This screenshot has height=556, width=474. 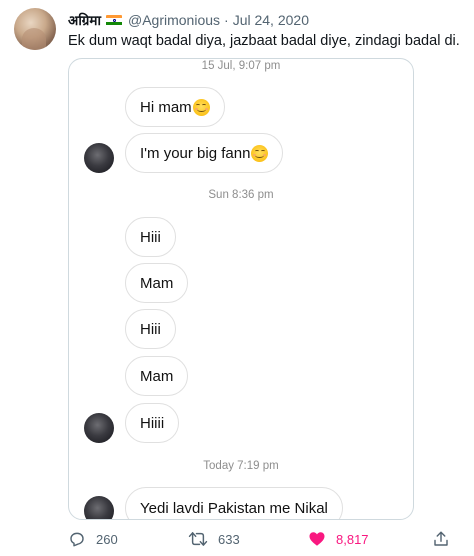 What do you see at coordinates (229, 539) in the screenshot?
I see `retweet-count: 633` at bounding box center [229, 539].